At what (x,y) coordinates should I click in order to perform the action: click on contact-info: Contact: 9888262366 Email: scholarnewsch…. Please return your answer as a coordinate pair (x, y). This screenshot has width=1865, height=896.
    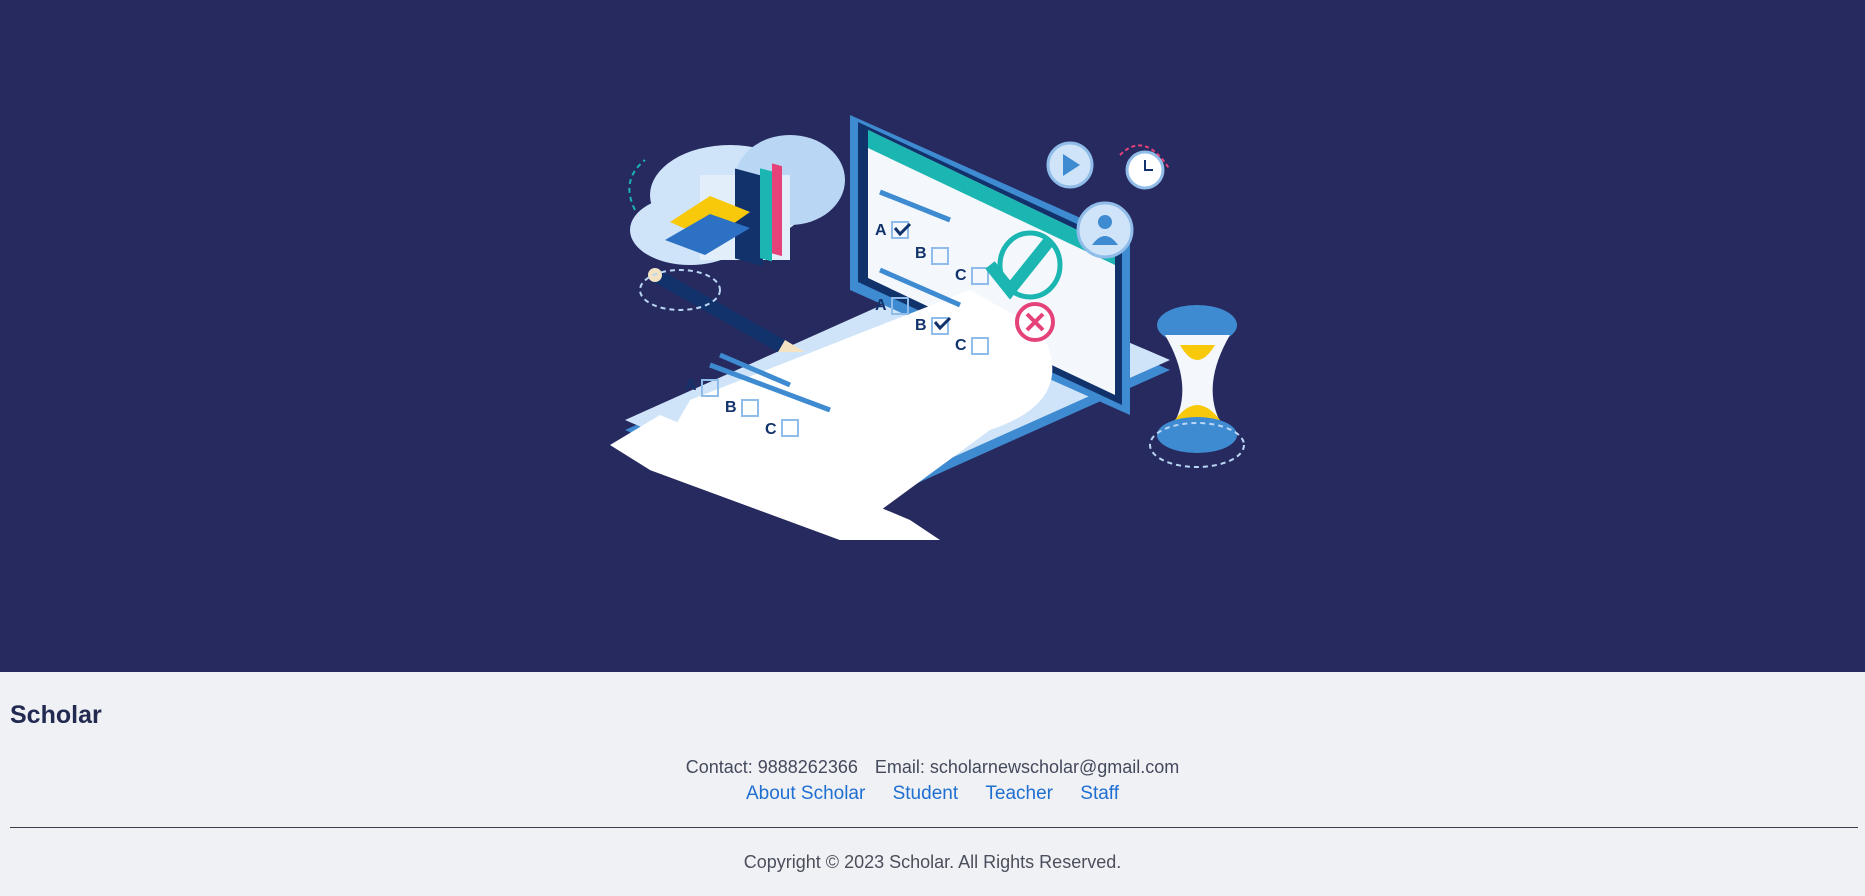
    Looking at the image, I should click on (932, 767).